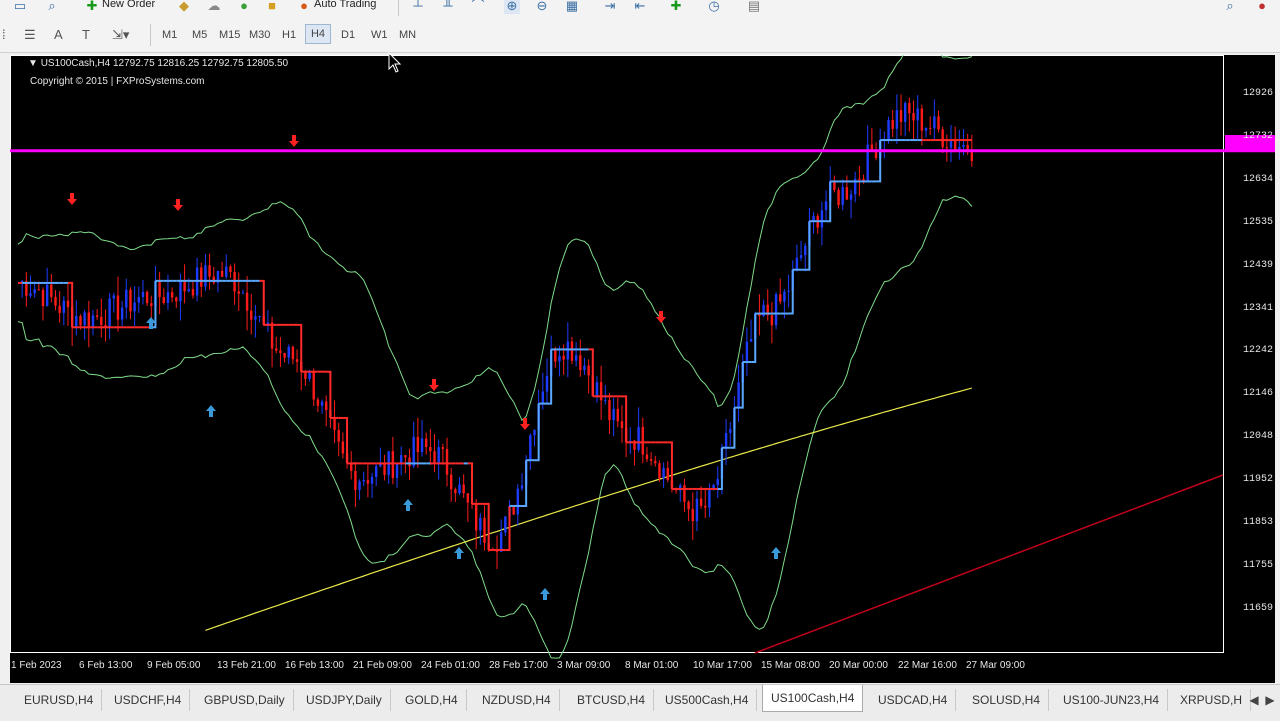  Describe the element at coordinates (272, 7) in the screenshot. I see `market-icon: ■` at that location.